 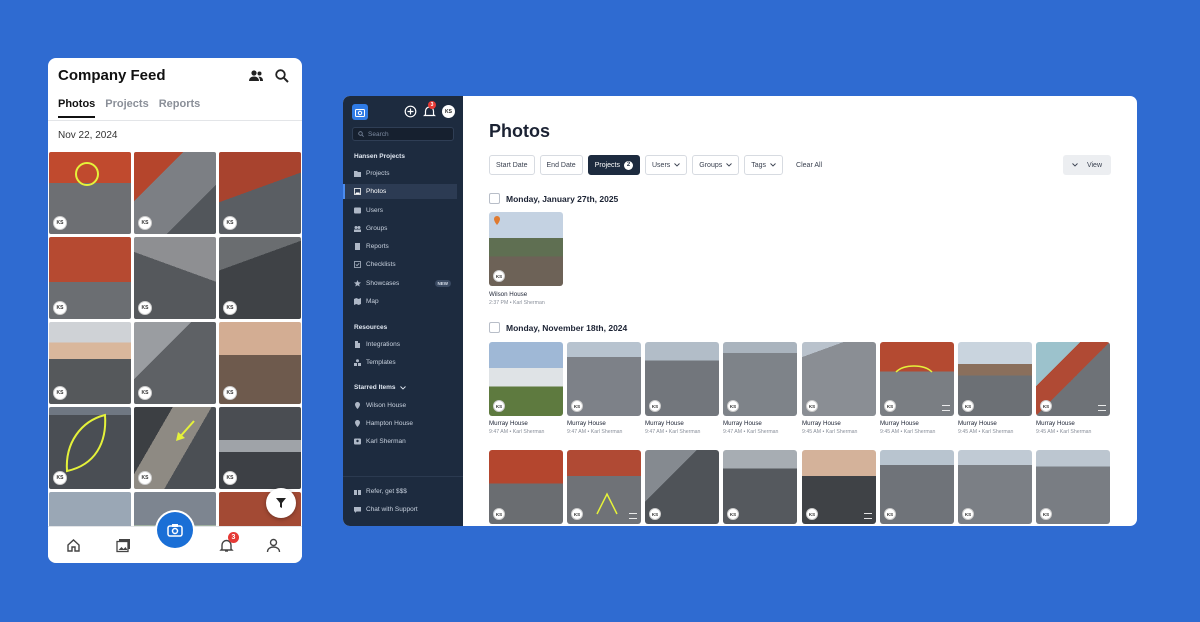 What do you see at coordinates (558, 327) in the screenshot?
I see `date-group-header: Monday, November 18th, 2024` at bounding box center [558, 327].